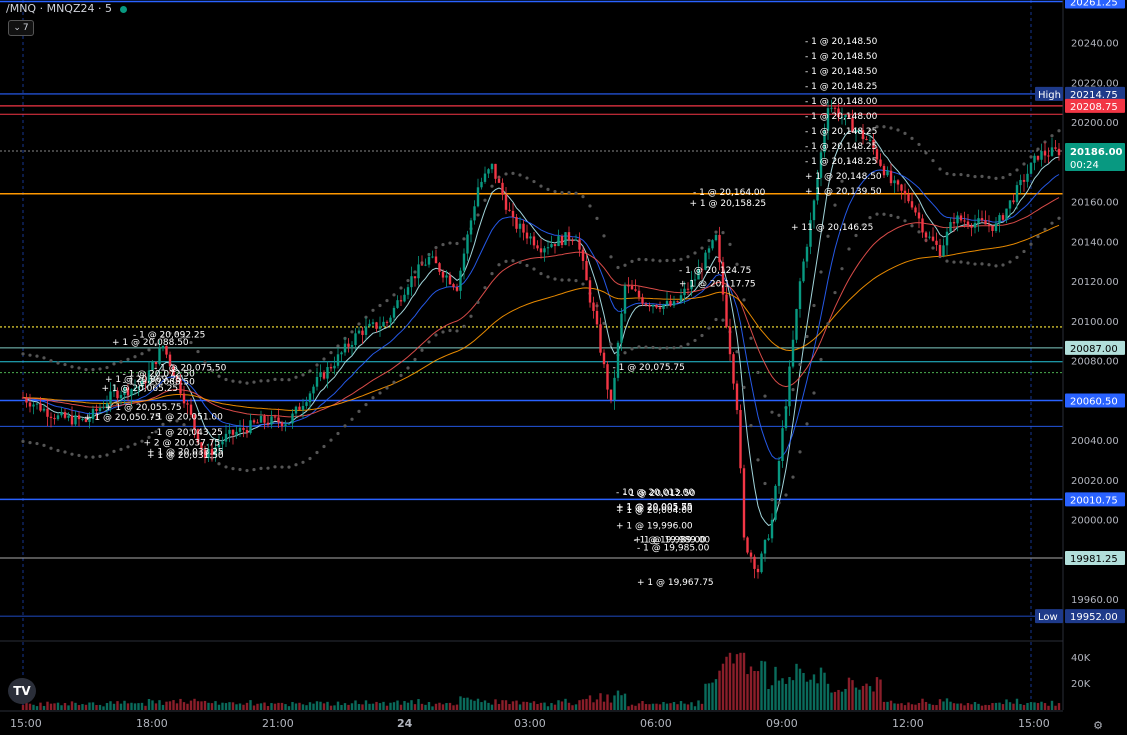  What do you see at coordinates (22, 691) in the screenshot?
I see `tradingview-logo-icon: TV` at bounding box center [22, 691].